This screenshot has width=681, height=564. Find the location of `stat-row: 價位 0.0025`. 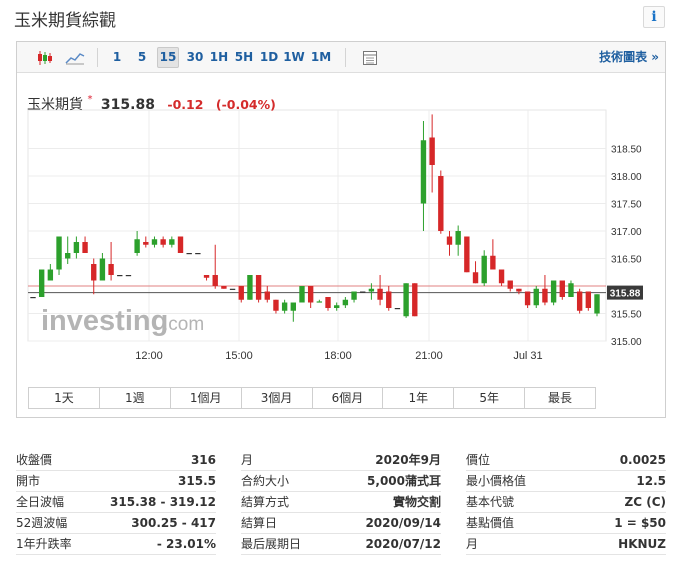

stat-row: 價位 0.0025 is located at coordinates (566, 460).